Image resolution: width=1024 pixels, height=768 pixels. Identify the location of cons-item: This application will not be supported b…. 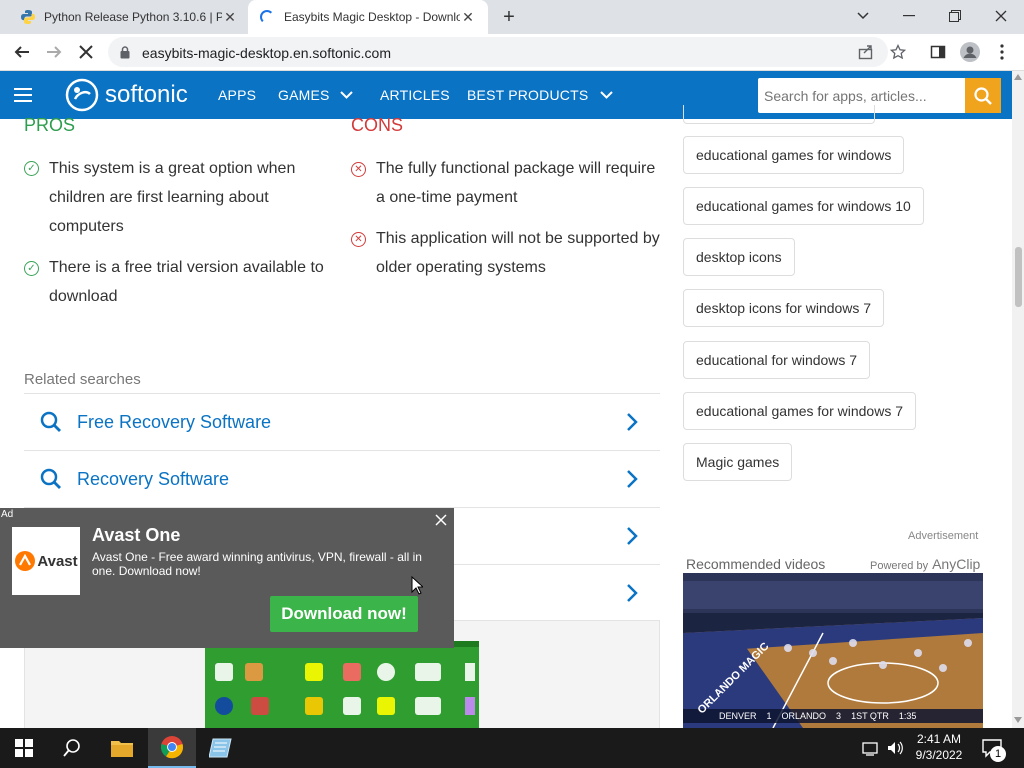
(518, 253).